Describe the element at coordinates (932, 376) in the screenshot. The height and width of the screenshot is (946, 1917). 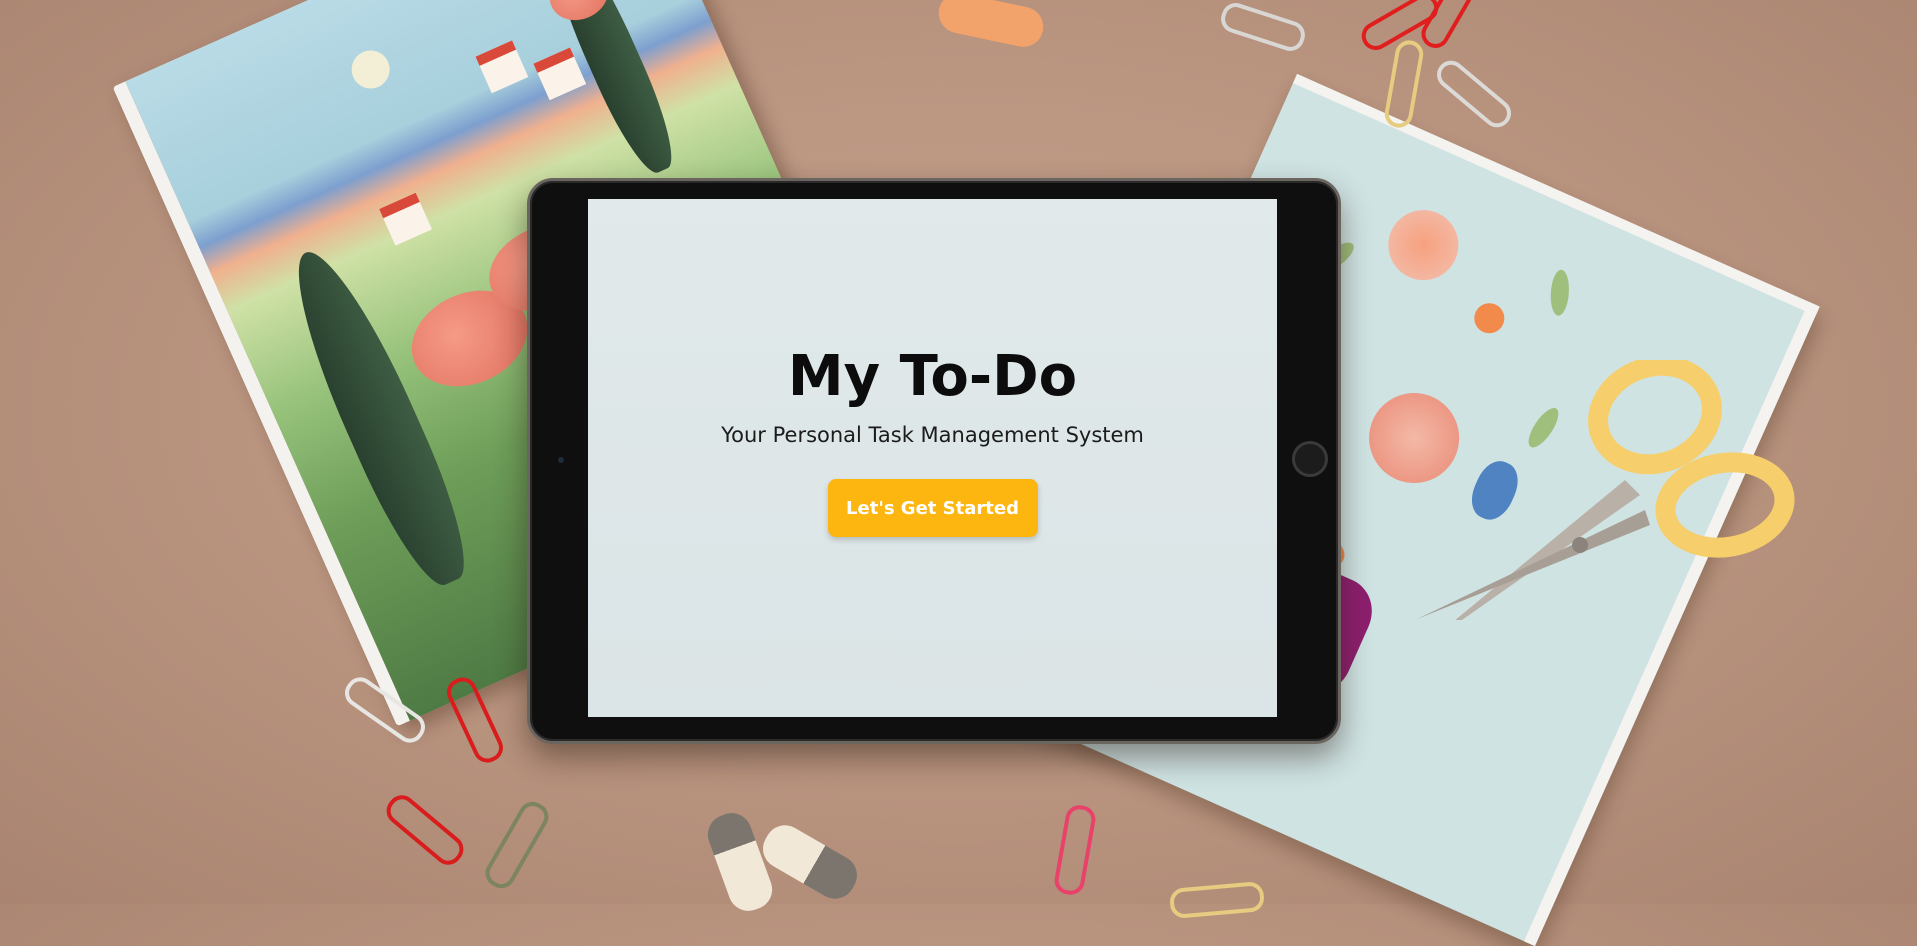
I see `page-title: My To-Do` at that location.